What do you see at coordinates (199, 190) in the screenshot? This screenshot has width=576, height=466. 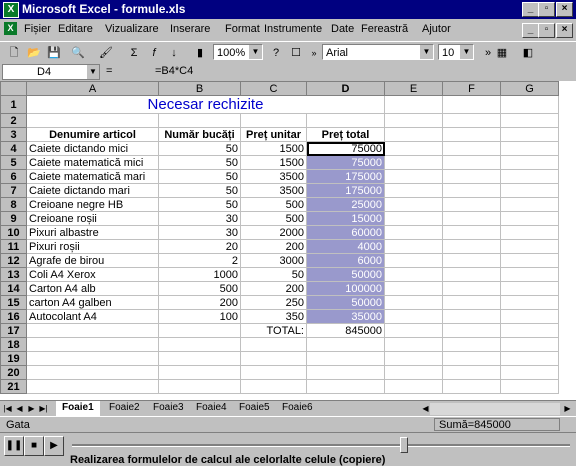 I see `cell-b7: 50` at bounding box center [199, 190].